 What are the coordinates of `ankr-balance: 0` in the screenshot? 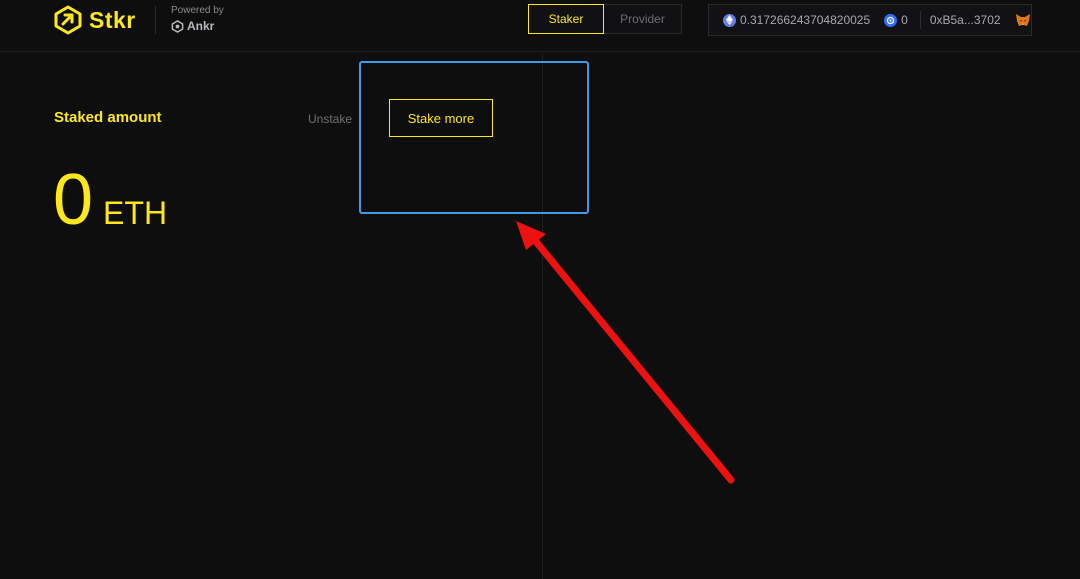 It's located at (904, 20).